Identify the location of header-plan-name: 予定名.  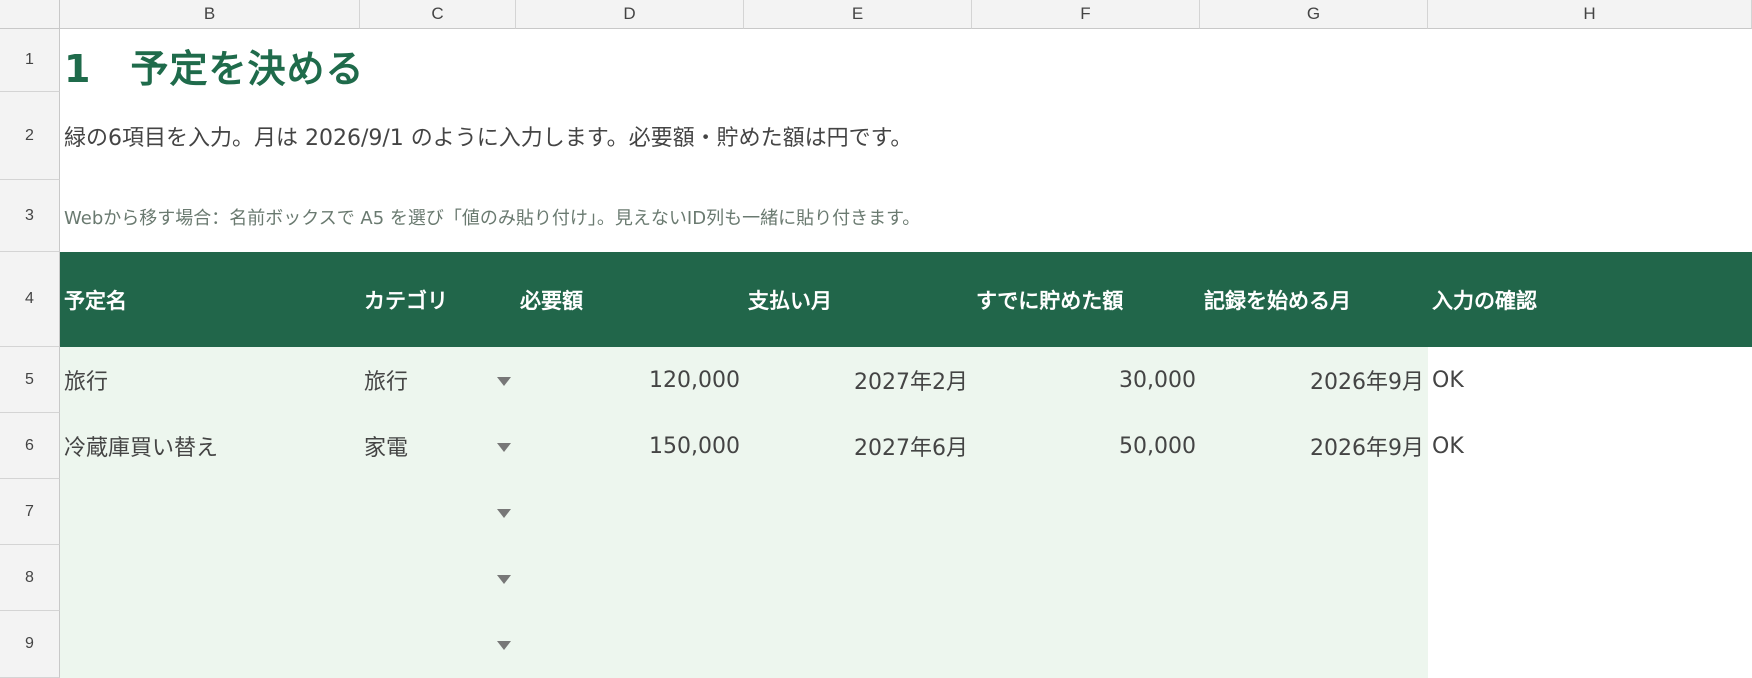
(95, 299).